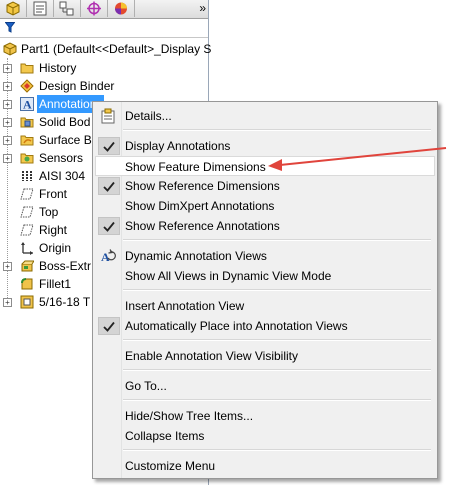  I want to click on fillet-icon, so click(27, 284).